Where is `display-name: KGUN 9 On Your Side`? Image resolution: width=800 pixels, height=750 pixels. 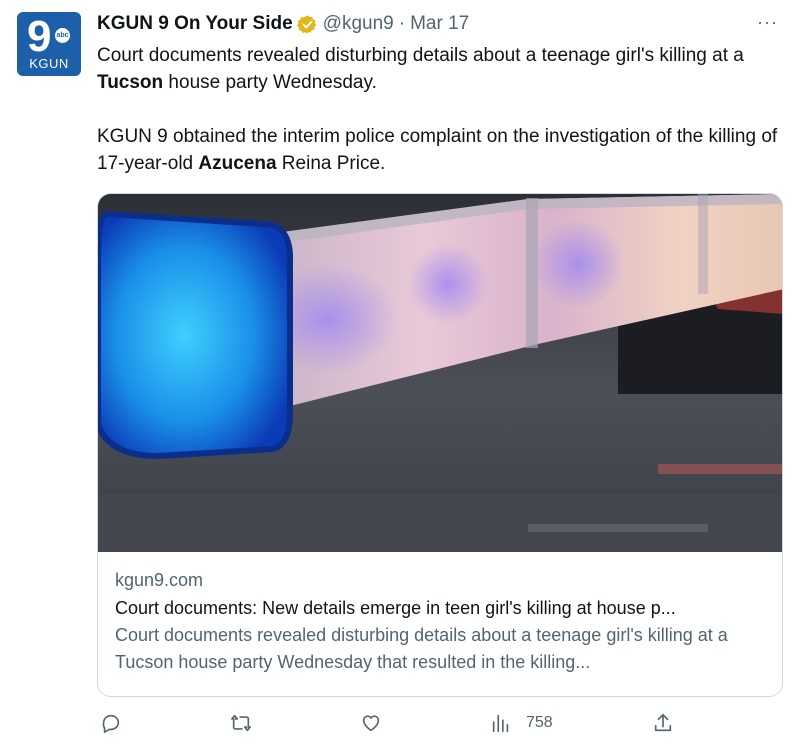
display-name: KGUN 9 On Your Side is located at coordinates (195, 24).